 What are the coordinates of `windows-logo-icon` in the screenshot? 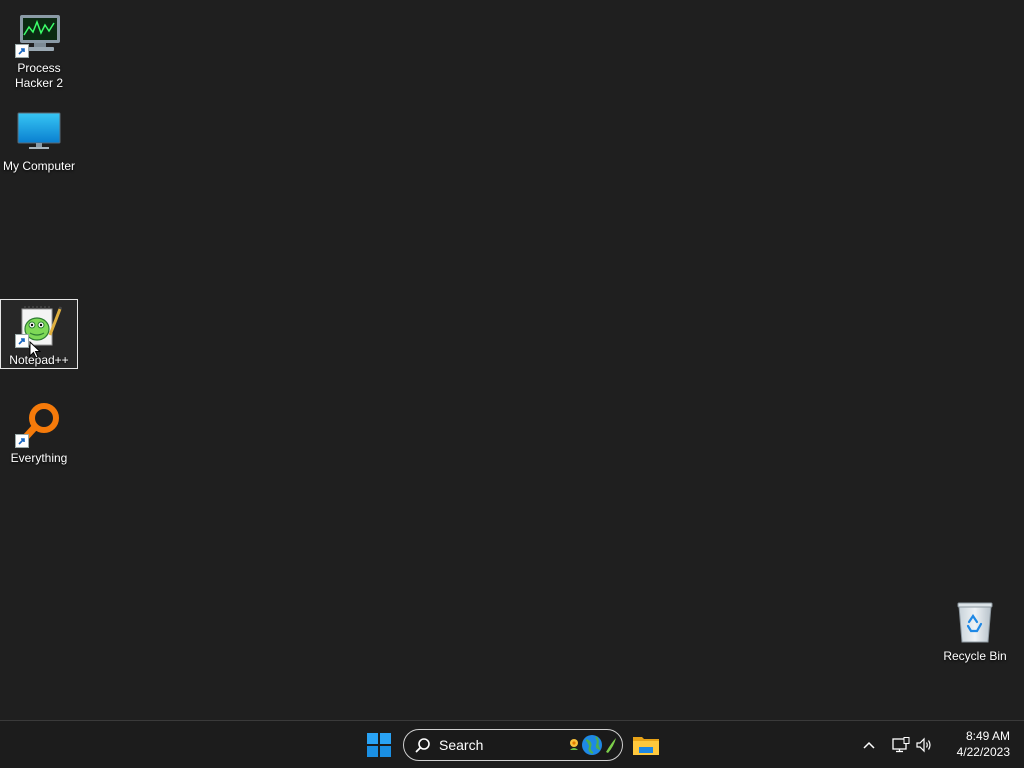 It's located at (379, 745).